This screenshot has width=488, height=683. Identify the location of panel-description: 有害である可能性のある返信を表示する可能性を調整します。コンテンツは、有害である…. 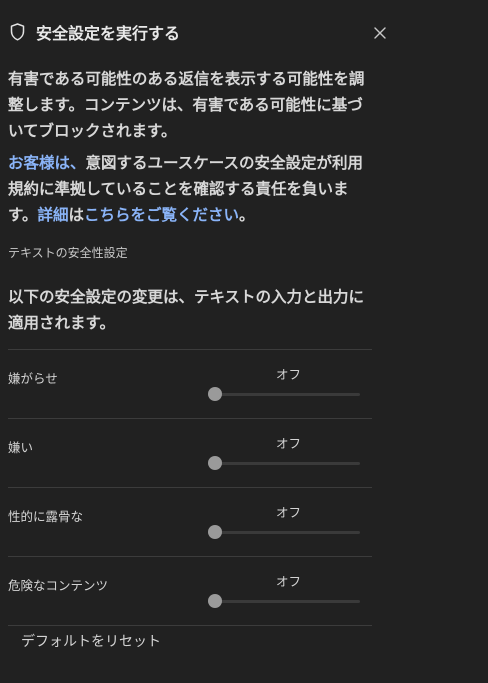
(186, 105).